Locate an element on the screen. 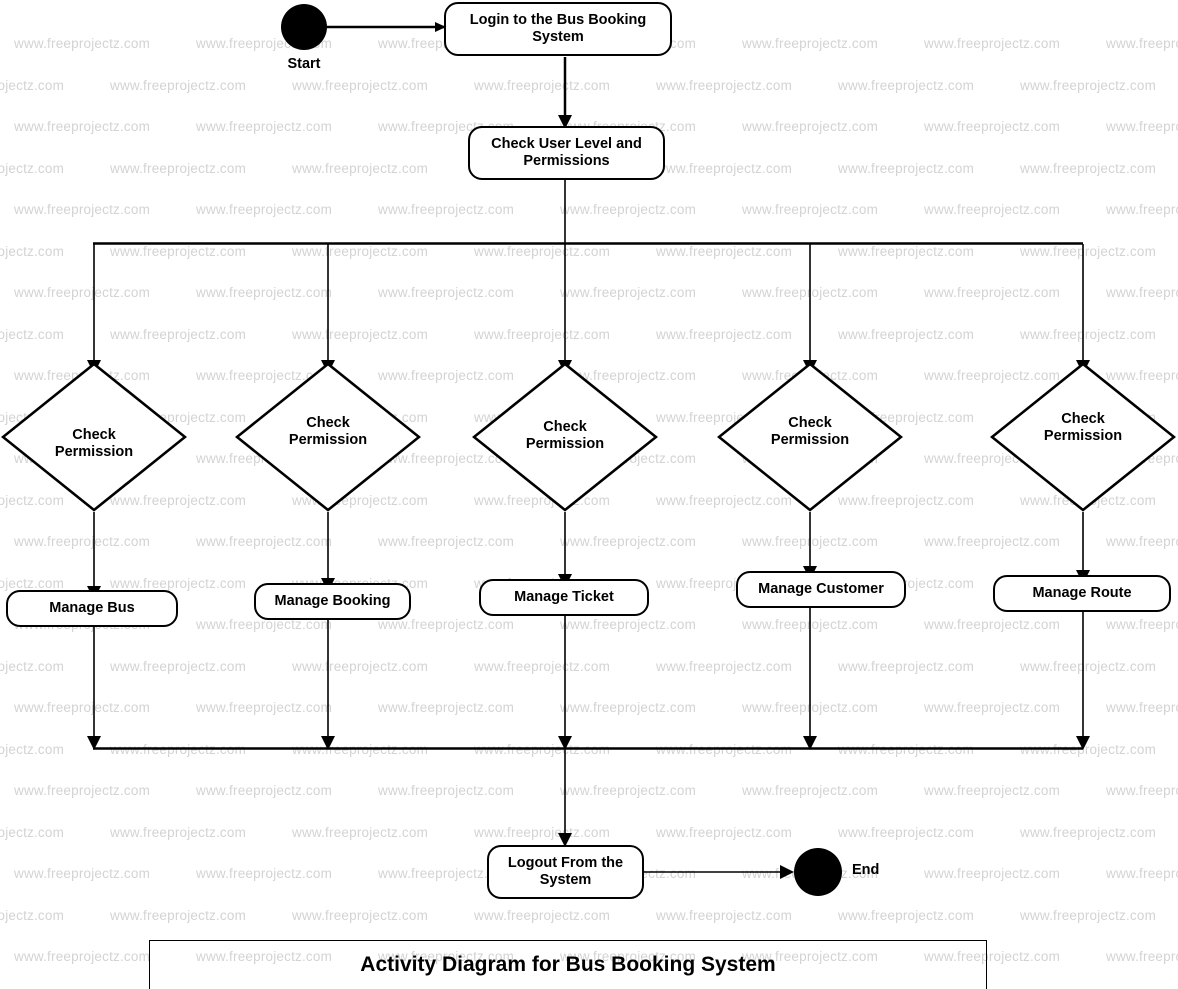  end-label: End is located at coordinates (866, 870).